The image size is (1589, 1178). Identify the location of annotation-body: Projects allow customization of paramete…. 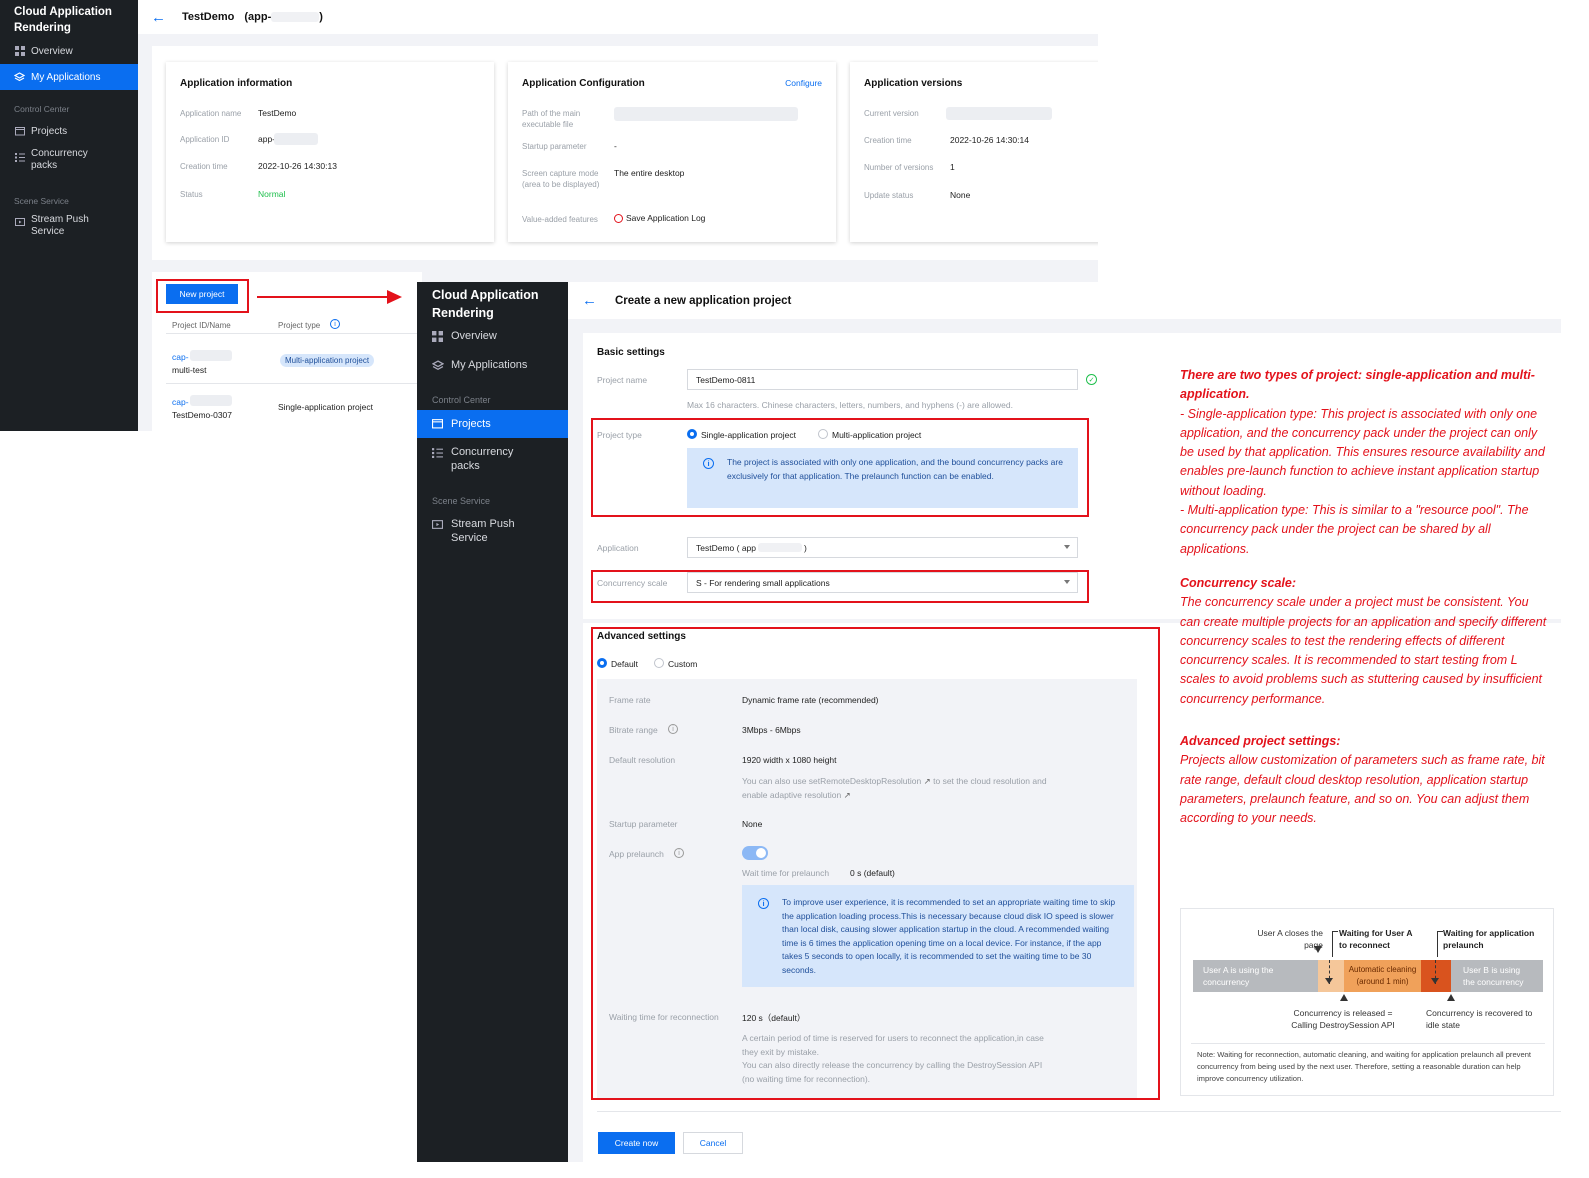
(1362, 789).